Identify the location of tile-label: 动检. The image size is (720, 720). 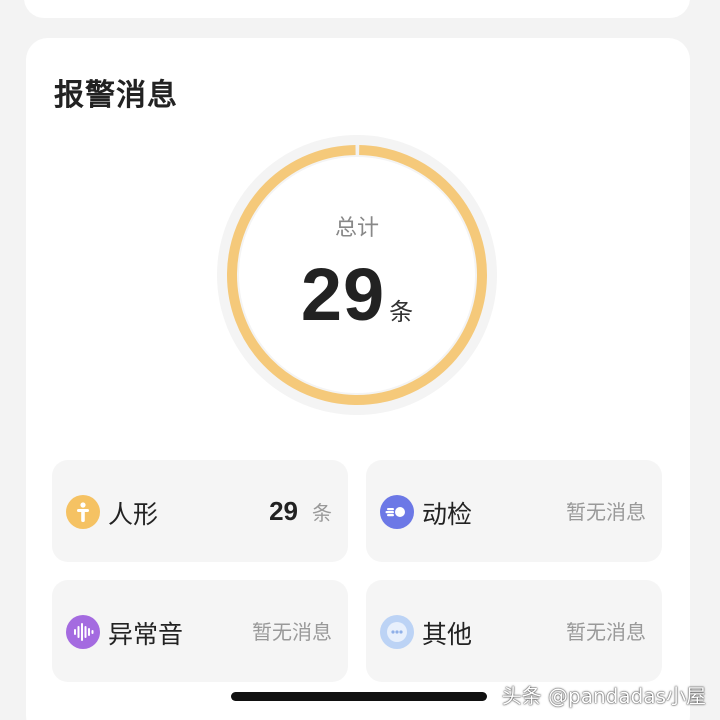
(447, 514).